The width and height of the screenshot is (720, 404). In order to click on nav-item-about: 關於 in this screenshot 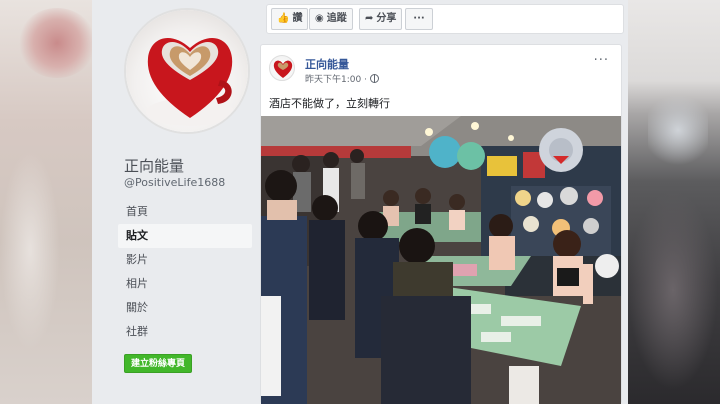, I will do `click(185, 308)`.